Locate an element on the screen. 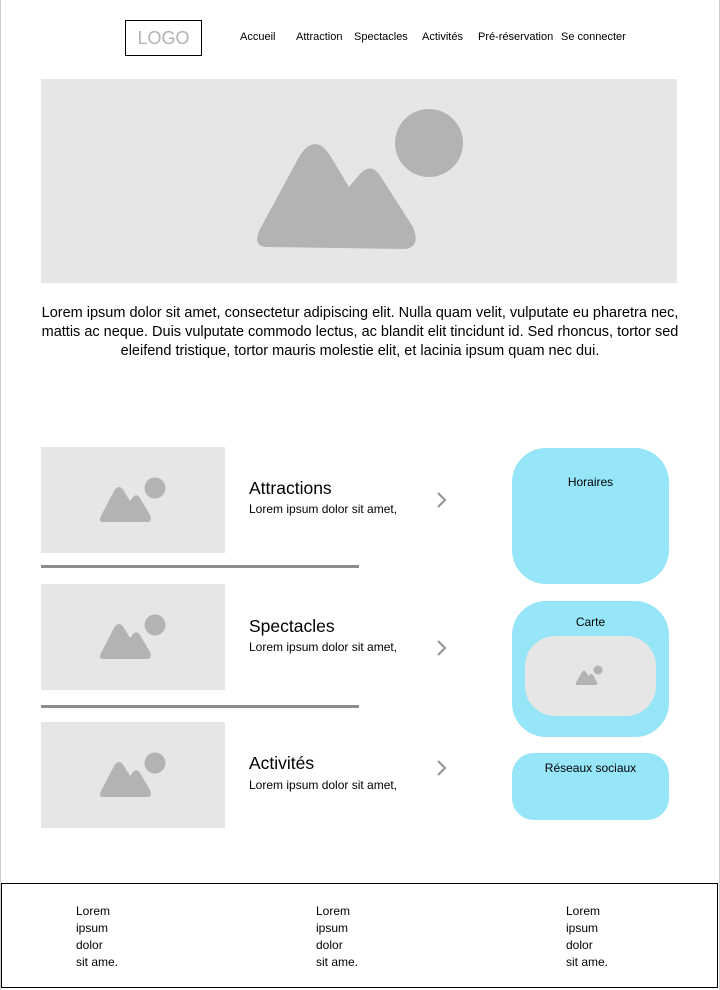 The image size is (720, 990). activites-image is located at coordinates (133, 775).